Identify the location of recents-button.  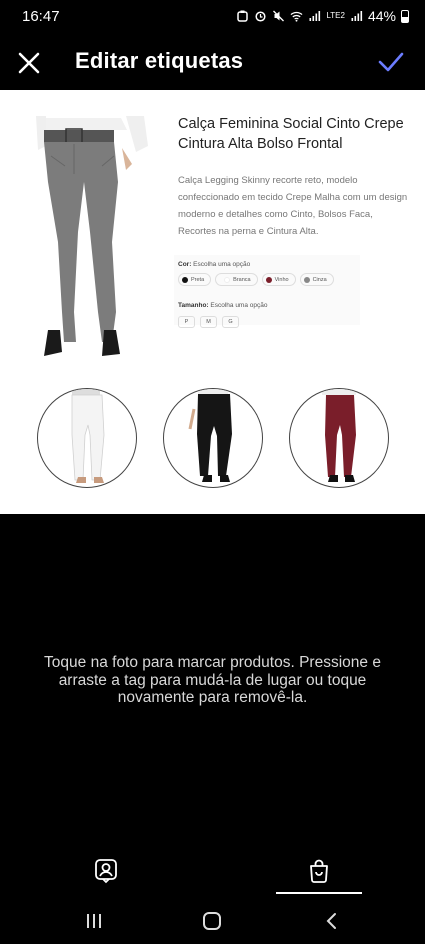
(94, 921).